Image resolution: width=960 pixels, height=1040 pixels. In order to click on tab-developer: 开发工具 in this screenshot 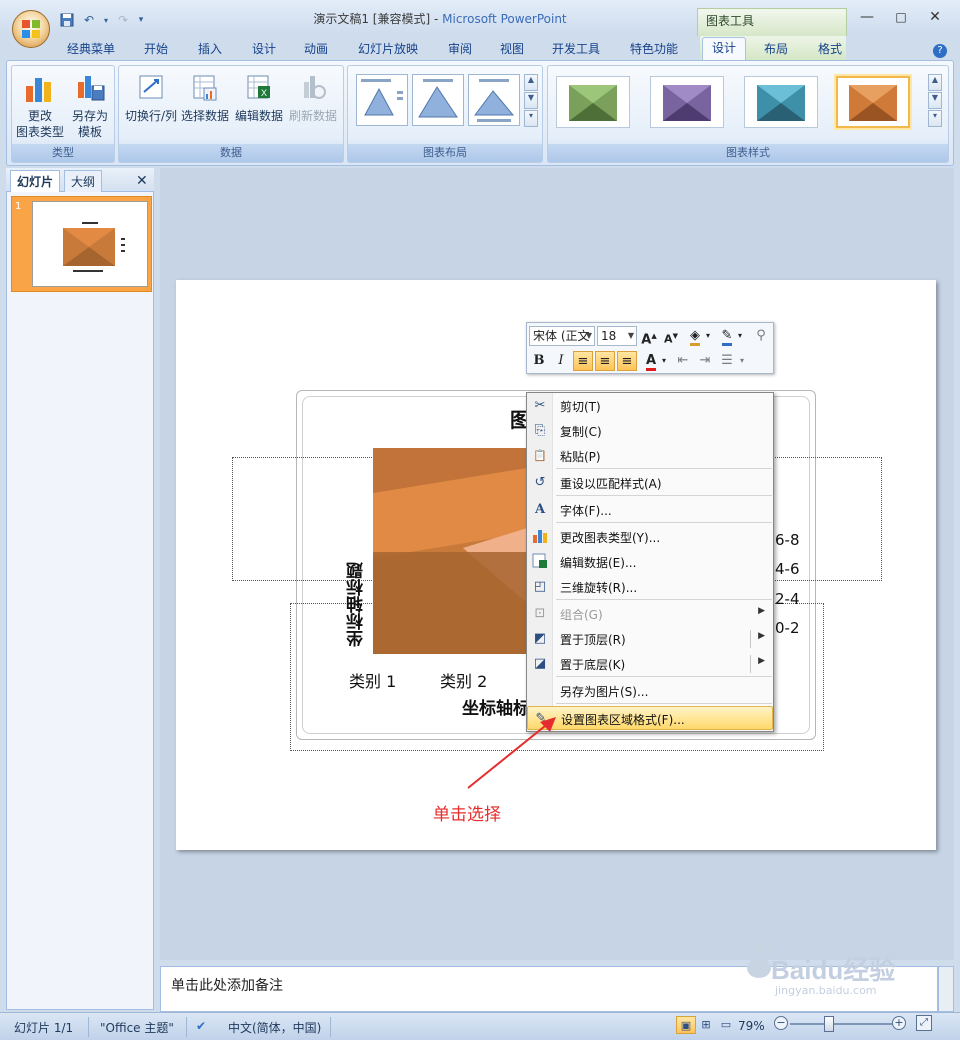, I will do `click(576, 49)`.